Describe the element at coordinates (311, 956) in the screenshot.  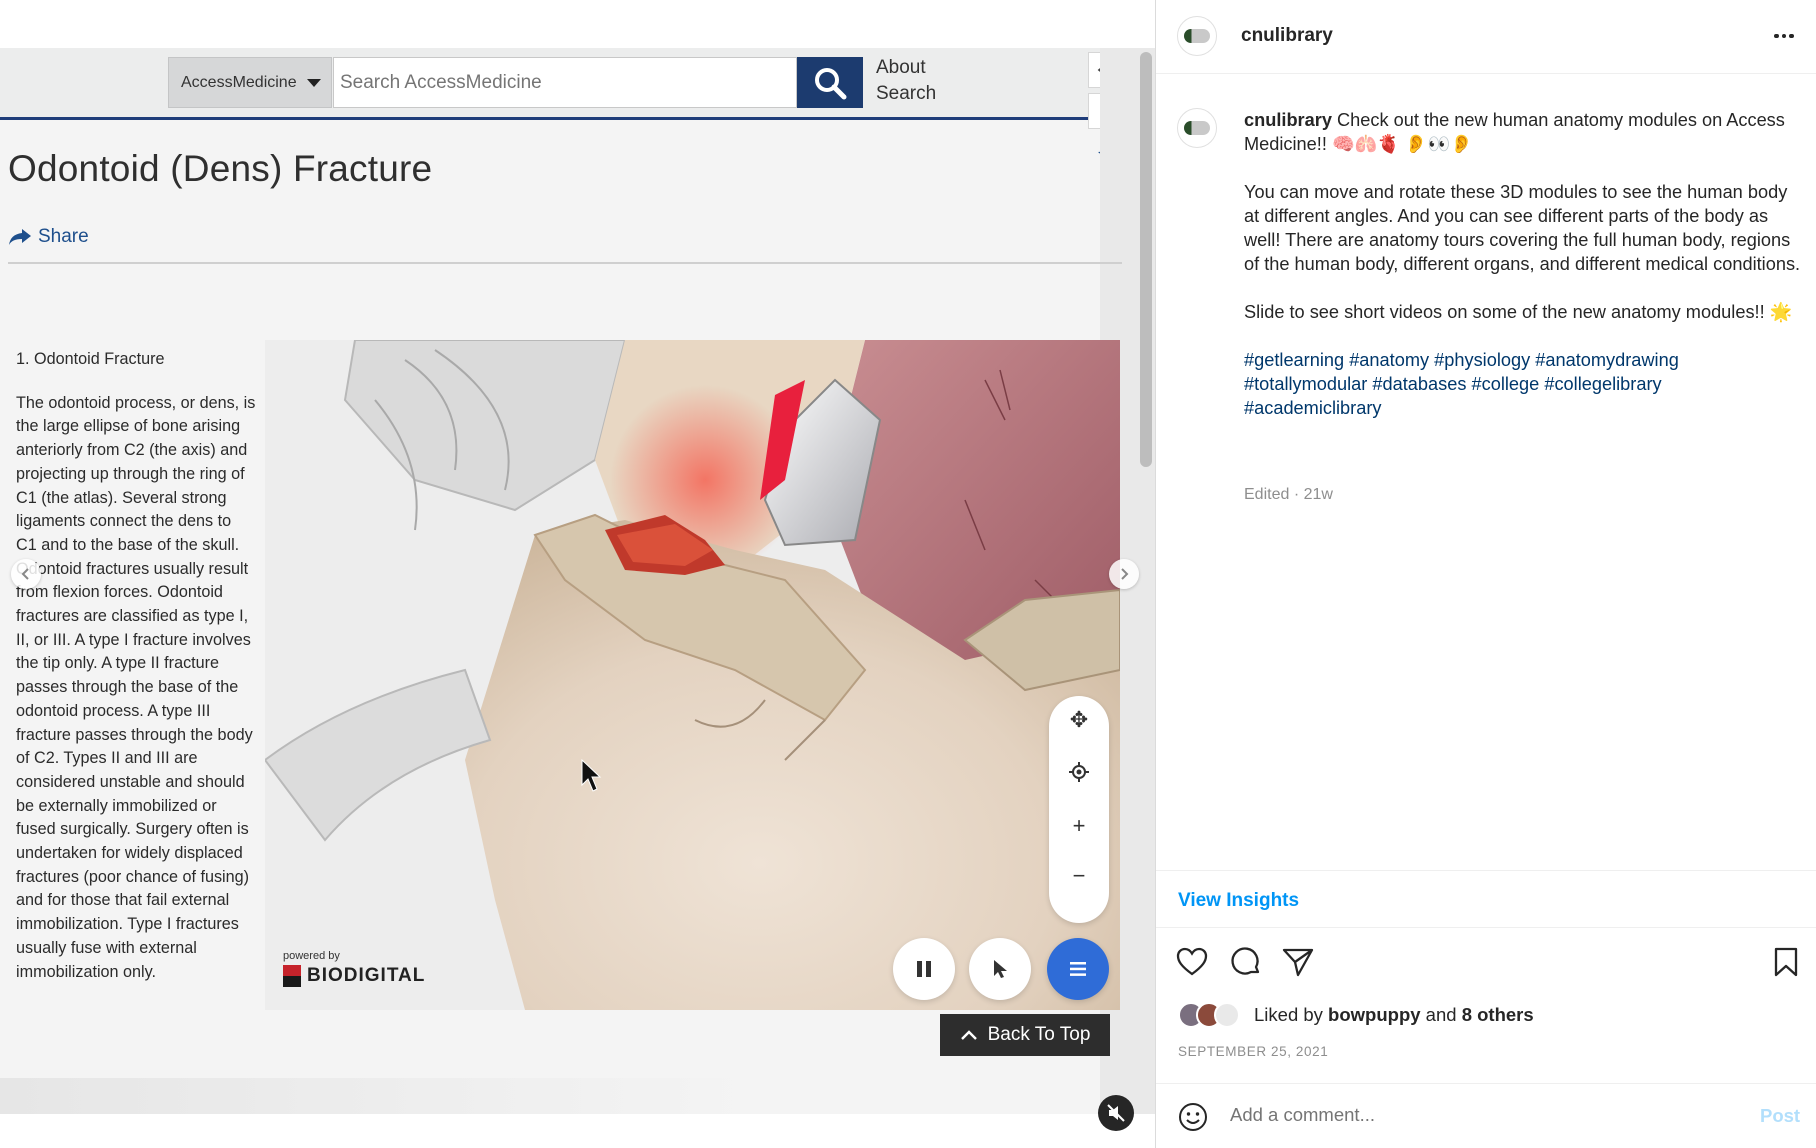
I see `powered-by-label: powered by` at that location.